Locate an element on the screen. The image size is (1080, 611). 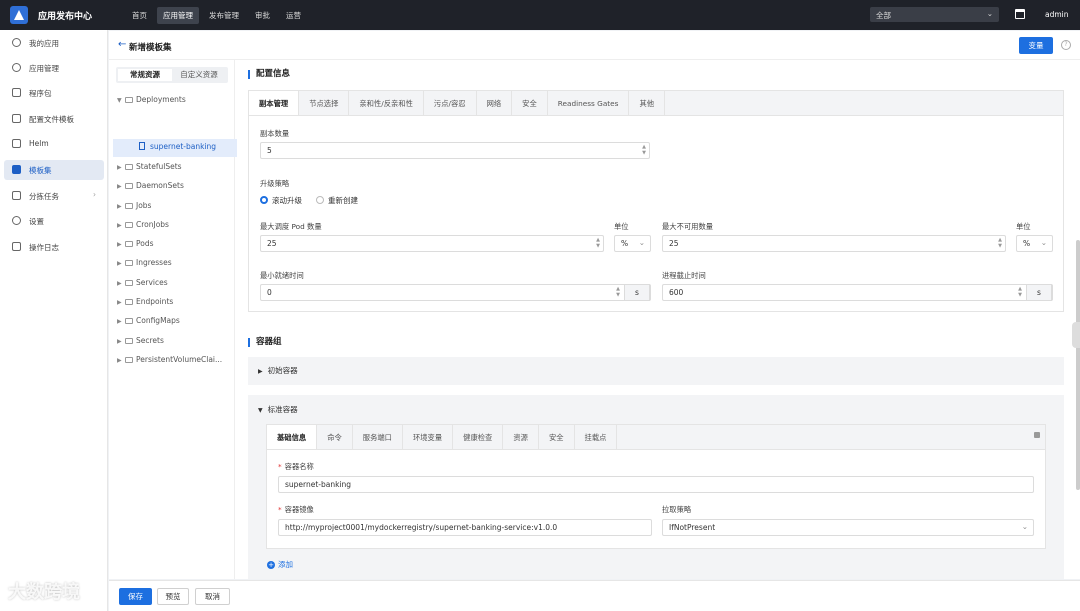
max-surge-value: 25 is located at coordinates (272, 243).